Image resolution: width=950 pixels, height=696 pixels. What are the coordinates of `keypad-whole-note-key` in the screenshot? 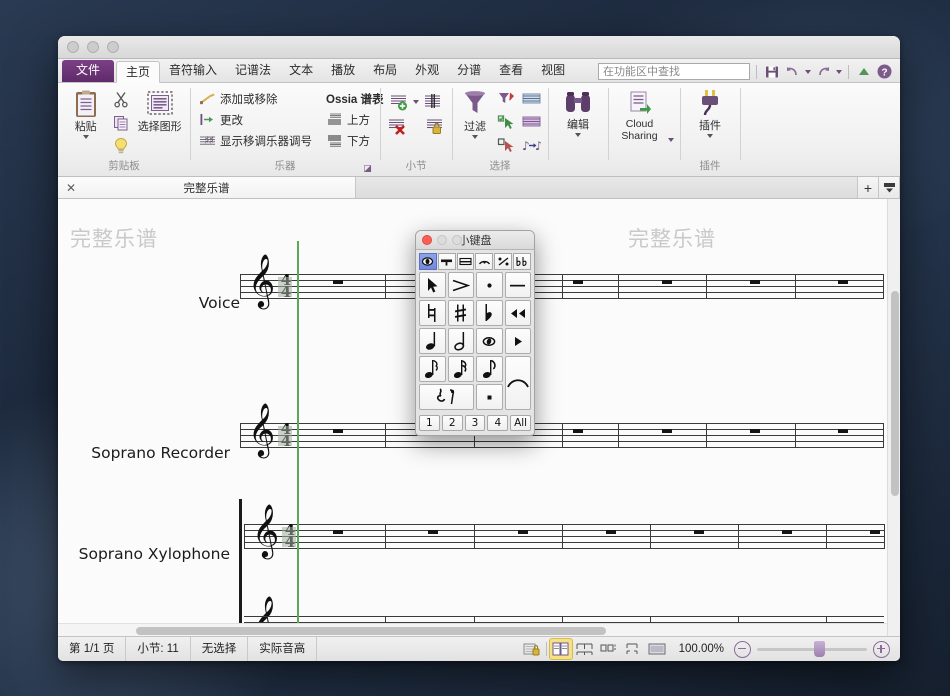 It's located at (489, 341).